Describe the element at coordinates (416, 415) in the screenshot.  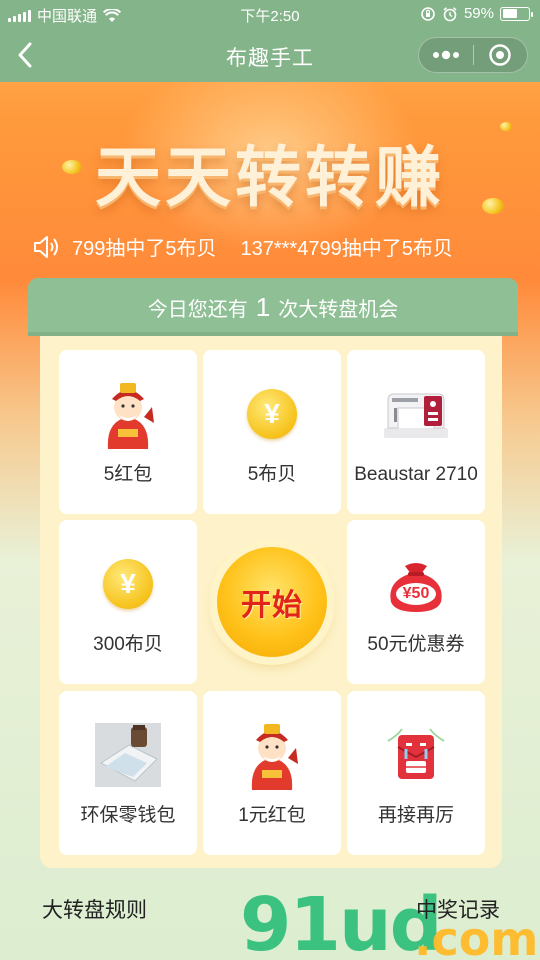
I see `sewing-machine-icon` at that location.